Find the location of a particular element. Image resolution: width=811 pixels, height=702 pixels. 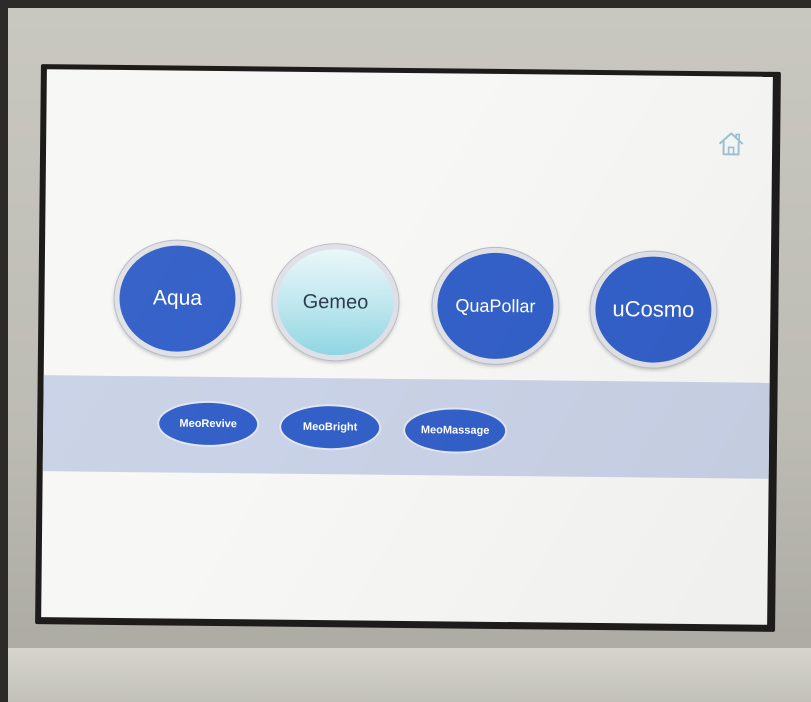

mode-button-ucosmo: uCosmo is located at coordinates (653, 309).